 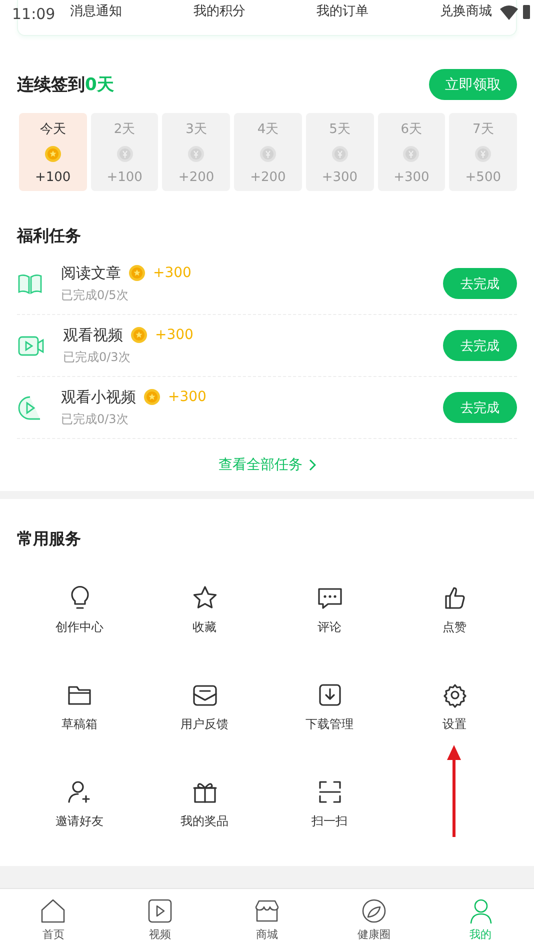 What do you see at coordinates (330, 627) in the screenshot?
I see `service-label: 评论` at bounding box center [330, 627].